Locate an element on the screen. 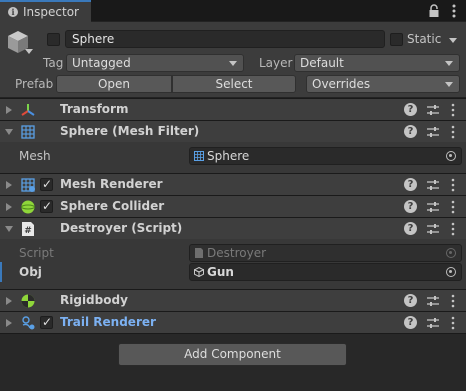  add-component-button: Add Component is located at coordinates (232, 354).